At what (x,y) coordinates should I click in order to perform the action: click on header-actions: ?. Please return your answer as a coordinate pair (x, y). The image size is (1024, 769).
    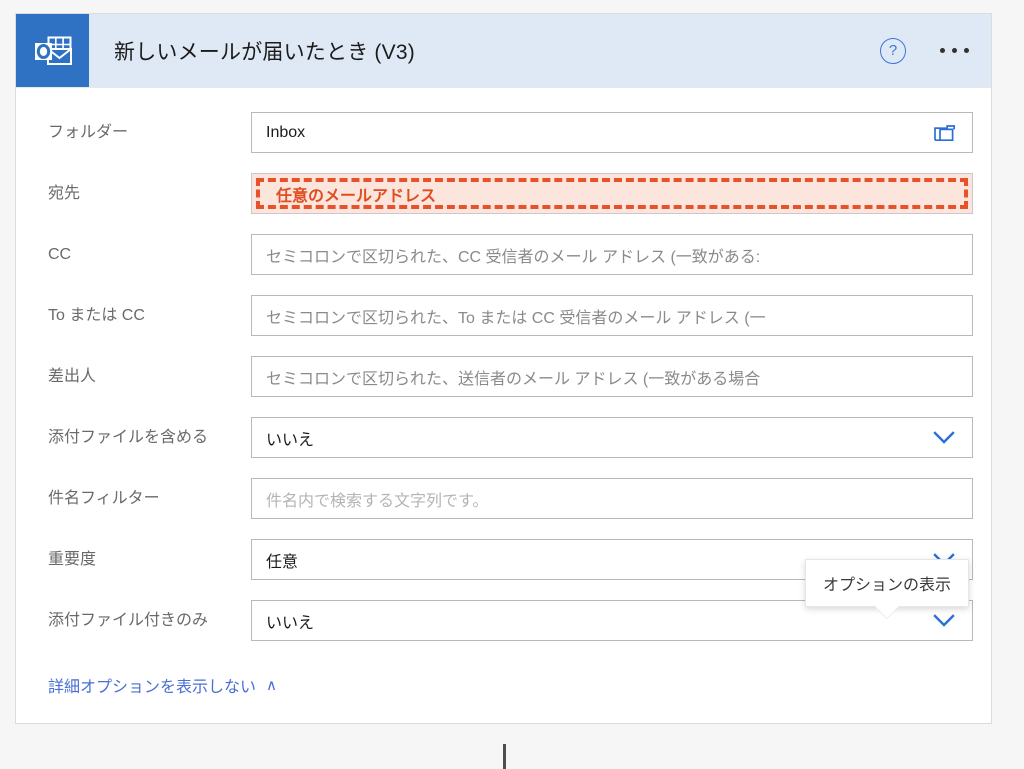
    Looking at the image, I should click on (926, 50).